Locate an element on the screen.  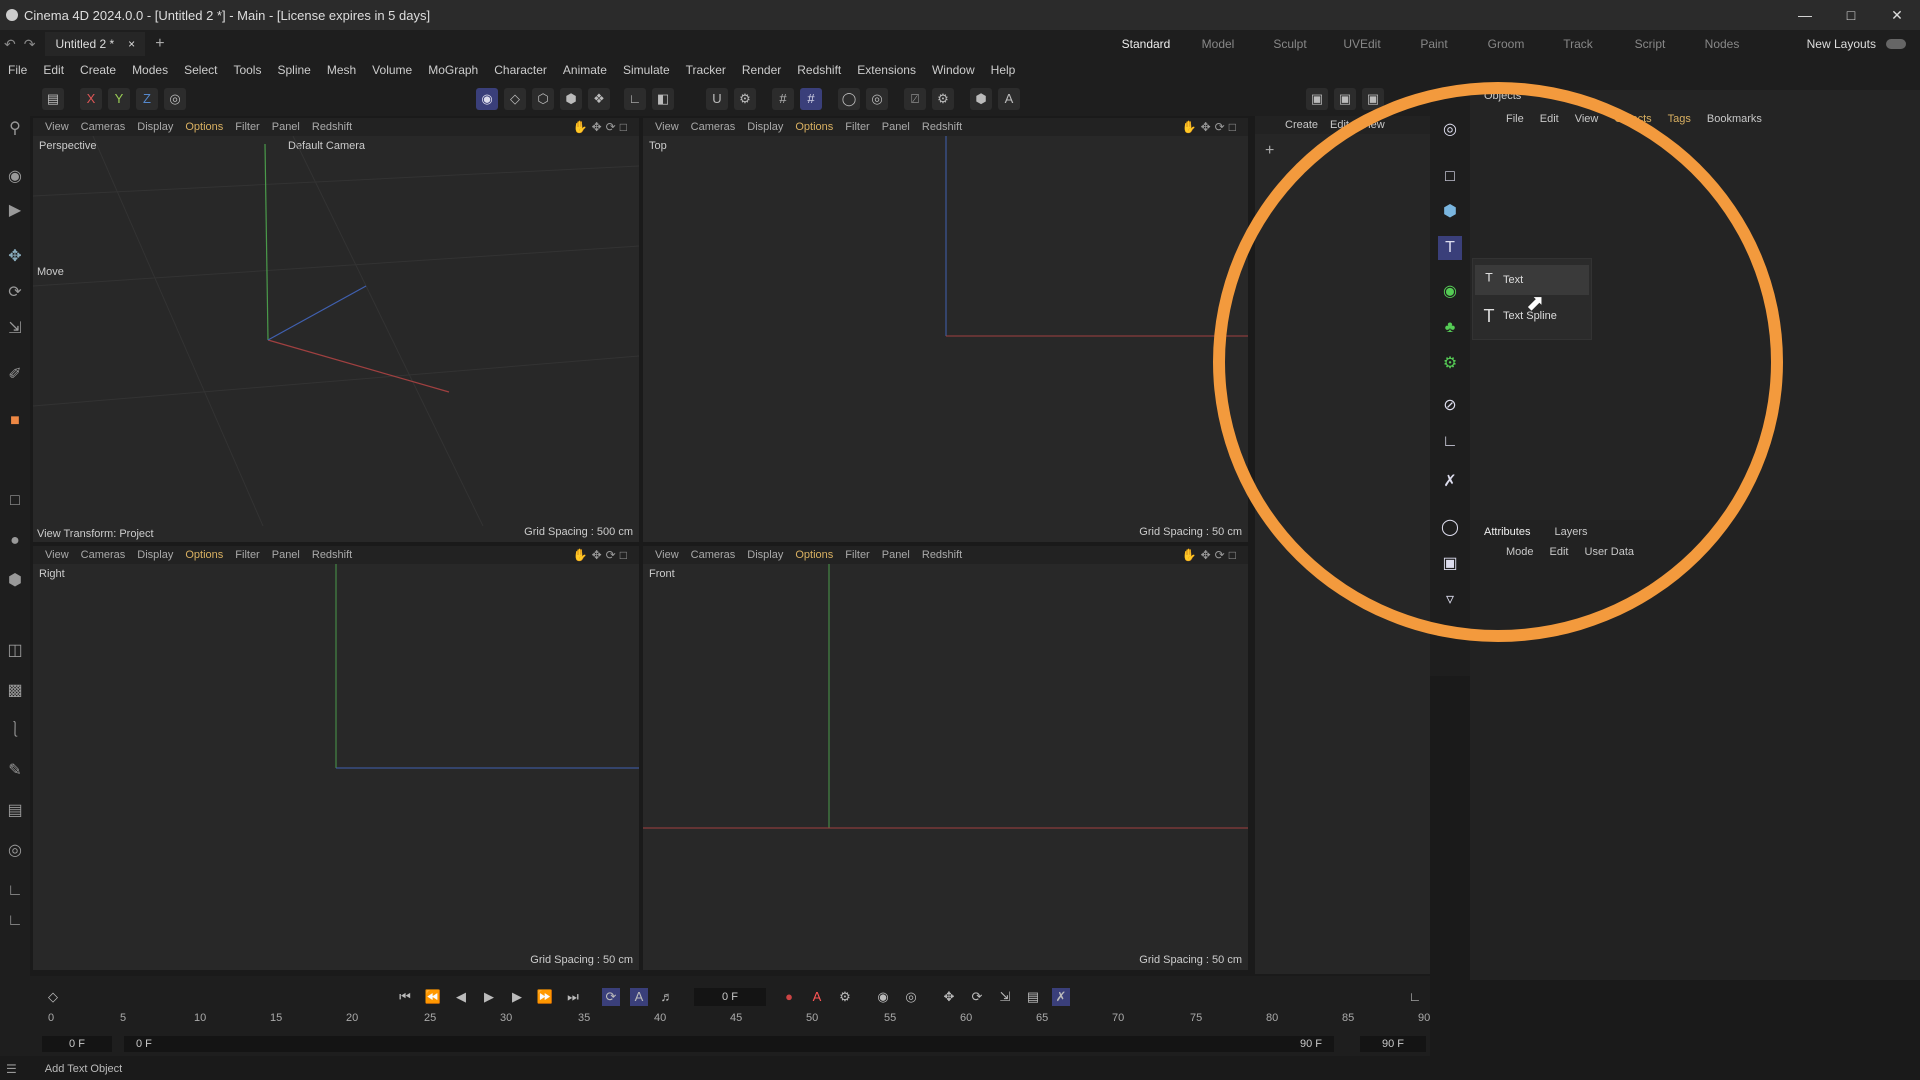
record-icon: ● is located at coordinates (789, 997).